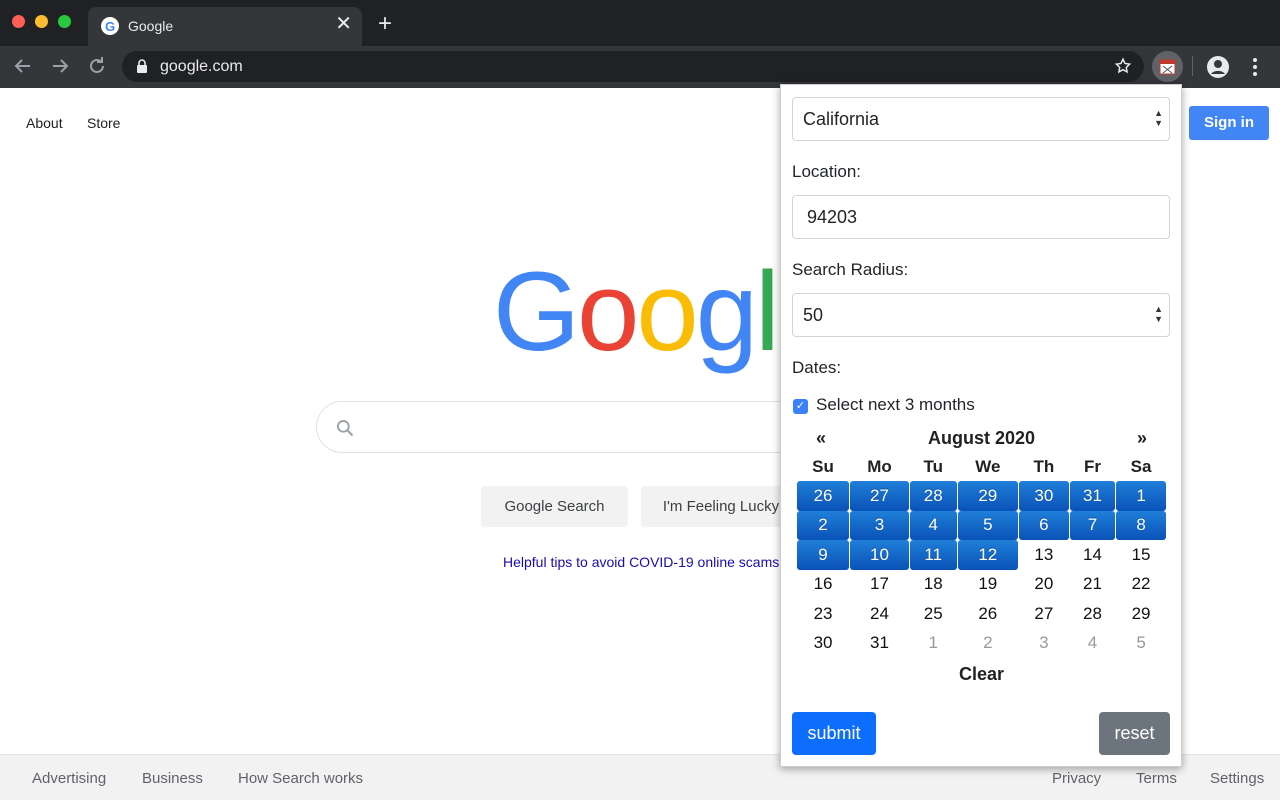 The image size is (1280, 800). Describe the element at coordinates (981, 674) in the screenshot. I see `calendar-clear-button: Clear` at that location.